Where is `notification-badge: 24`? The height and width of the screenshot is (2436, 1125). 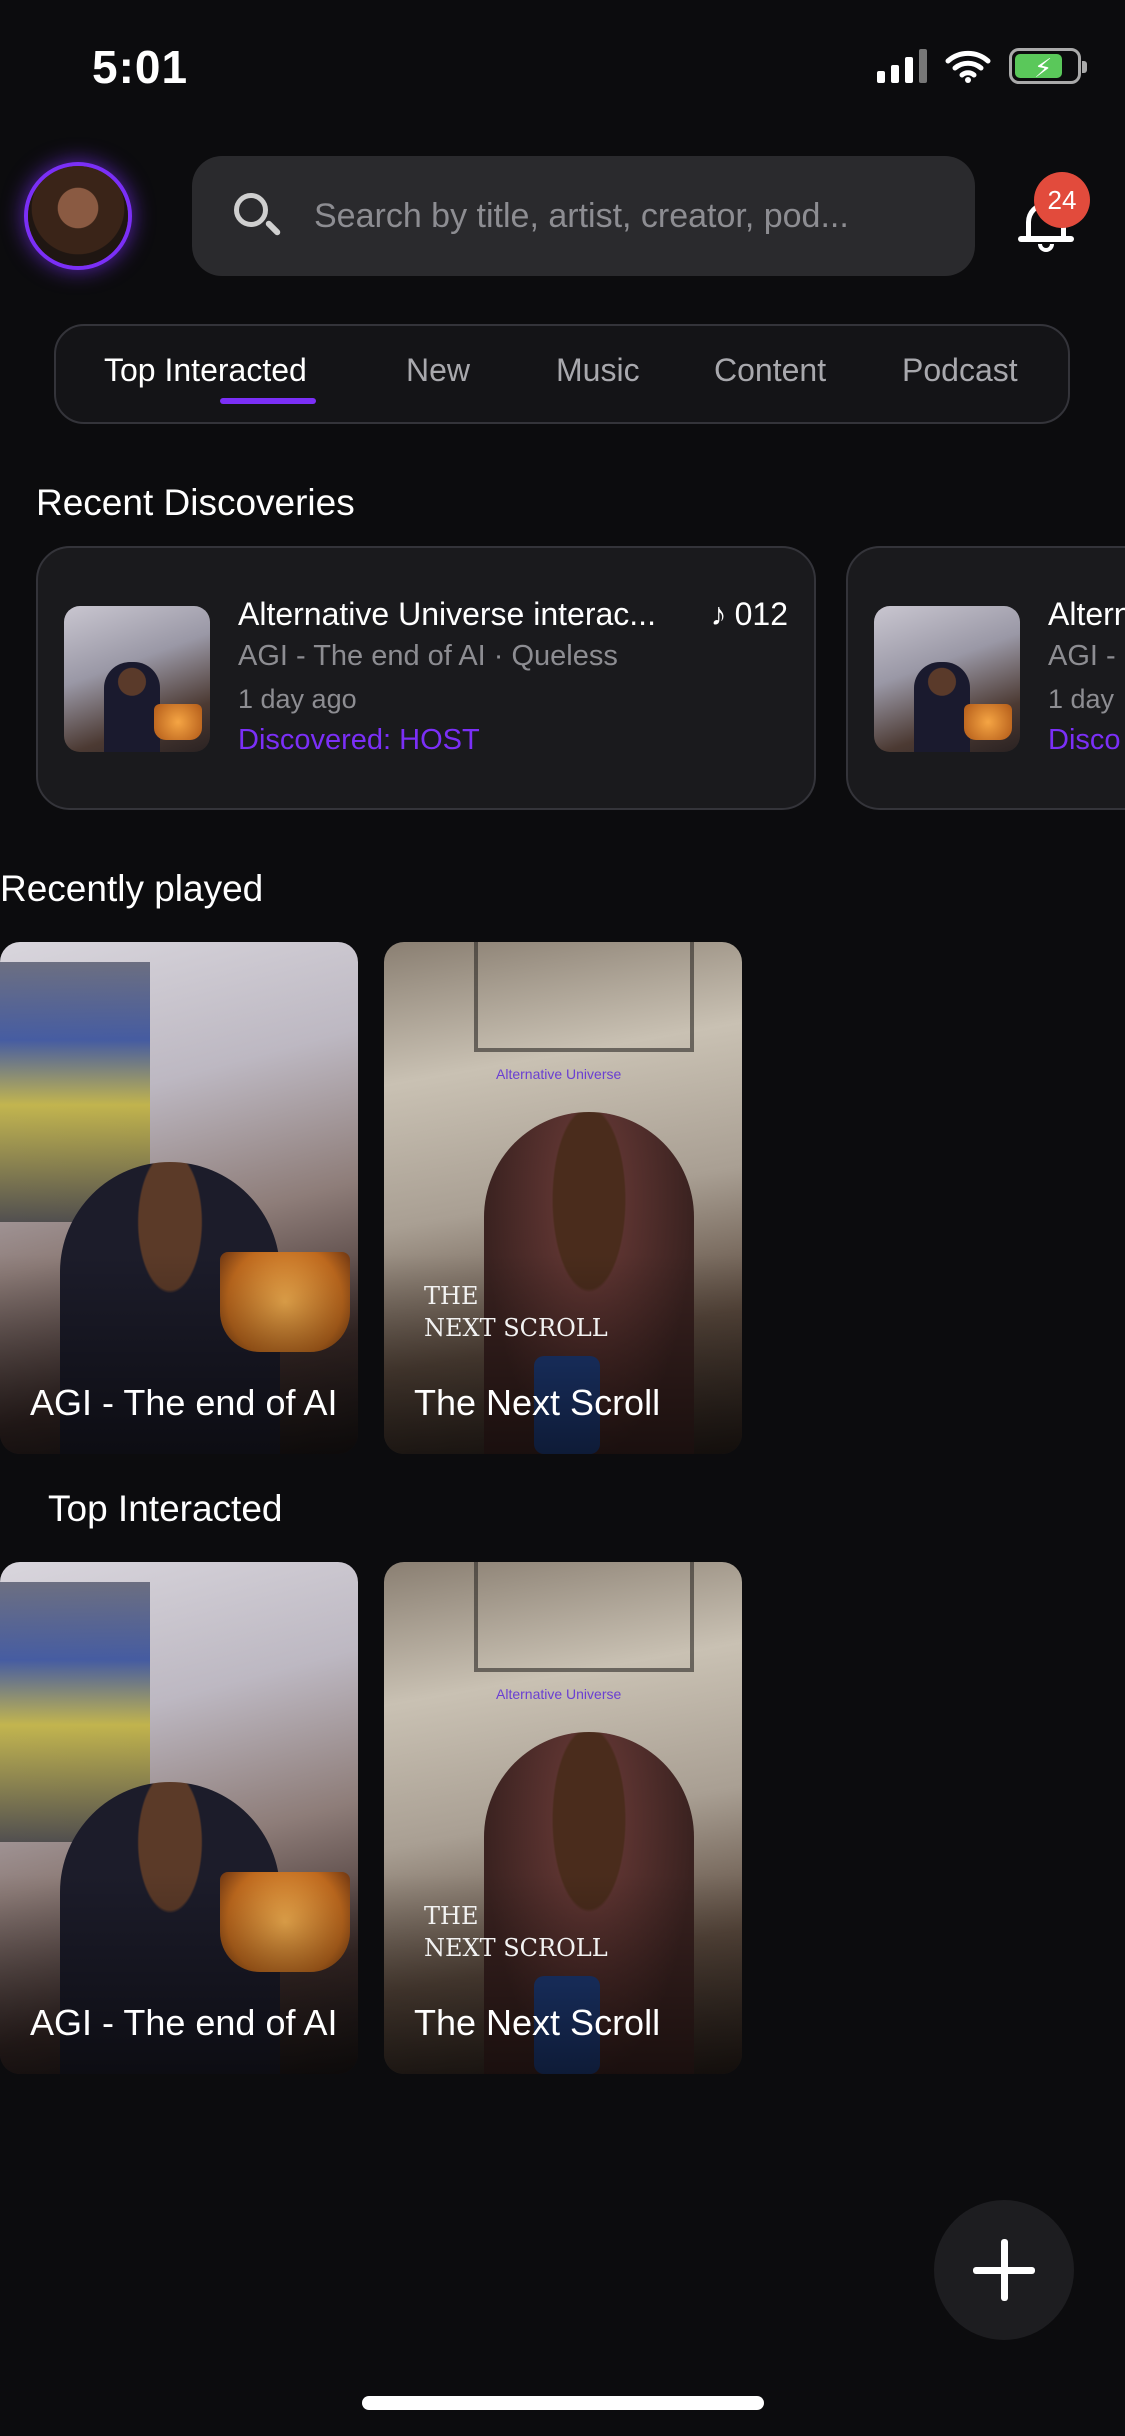
notification-badge: 24 is located at coordinates (1062, 200).